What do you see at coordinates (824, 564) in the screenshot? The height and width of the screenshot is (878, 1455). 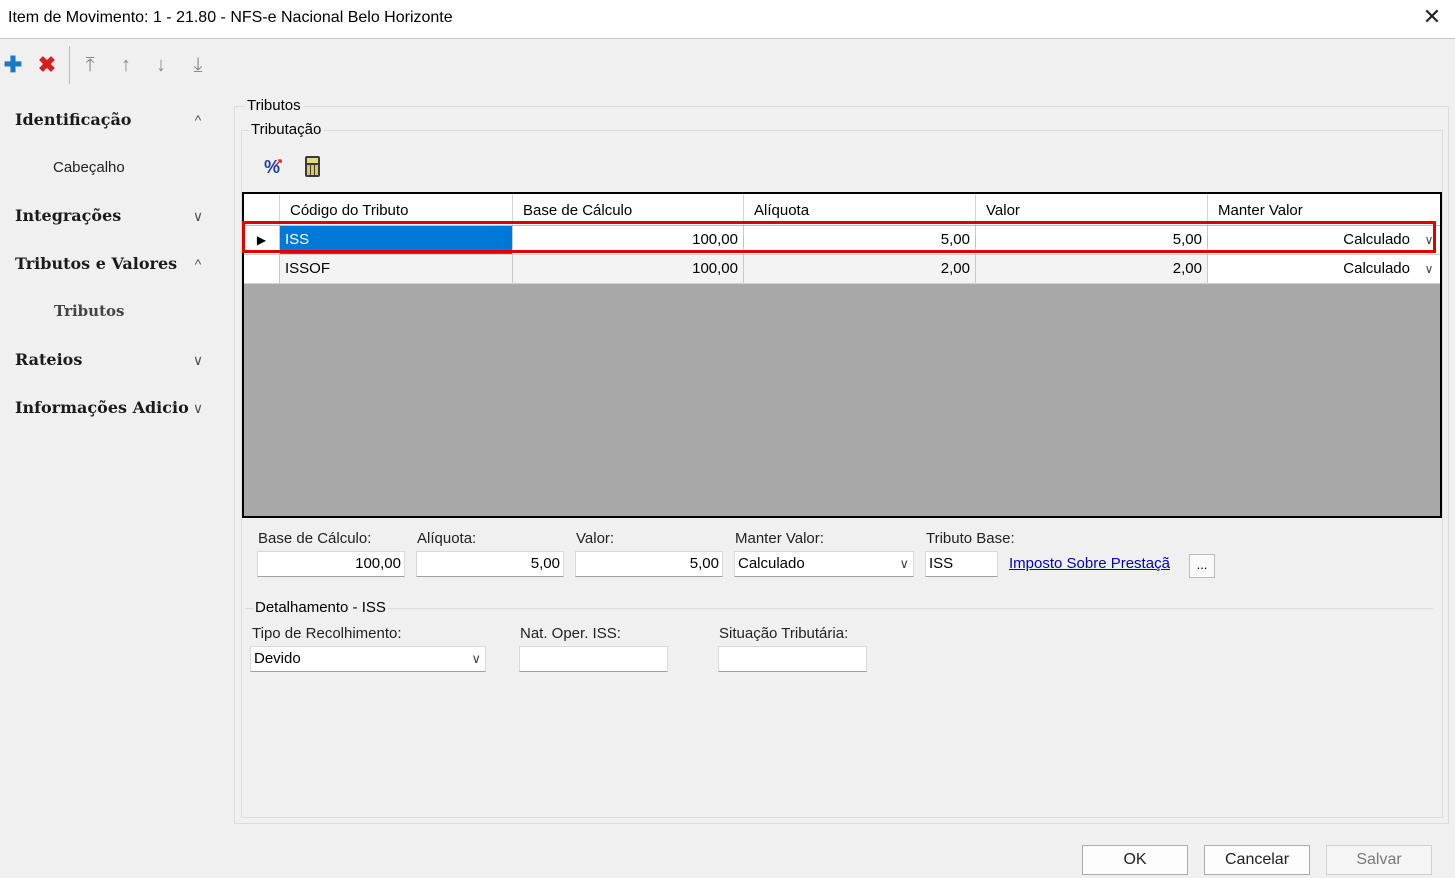 I see `manter-select: Calculado ∨` at bounding box center [824, 564].